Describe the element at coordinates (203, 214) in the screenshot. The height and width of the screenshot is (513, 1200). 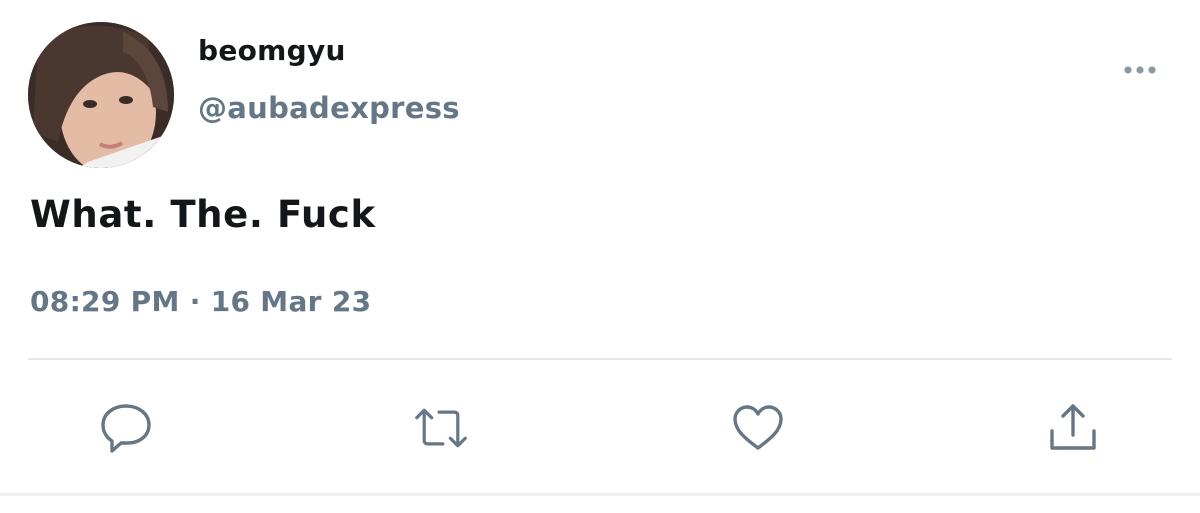
I see `tweet-text: What. The. Fuck` at that location.